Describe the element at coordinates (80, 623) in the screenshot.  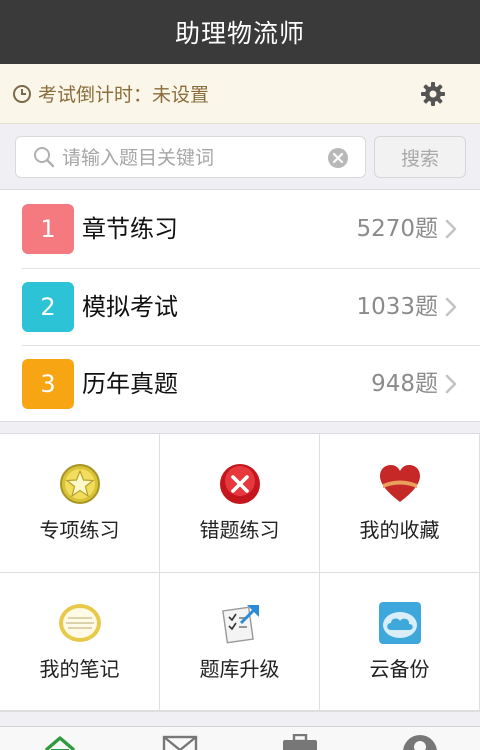
I see `notepad-icon` at that location.